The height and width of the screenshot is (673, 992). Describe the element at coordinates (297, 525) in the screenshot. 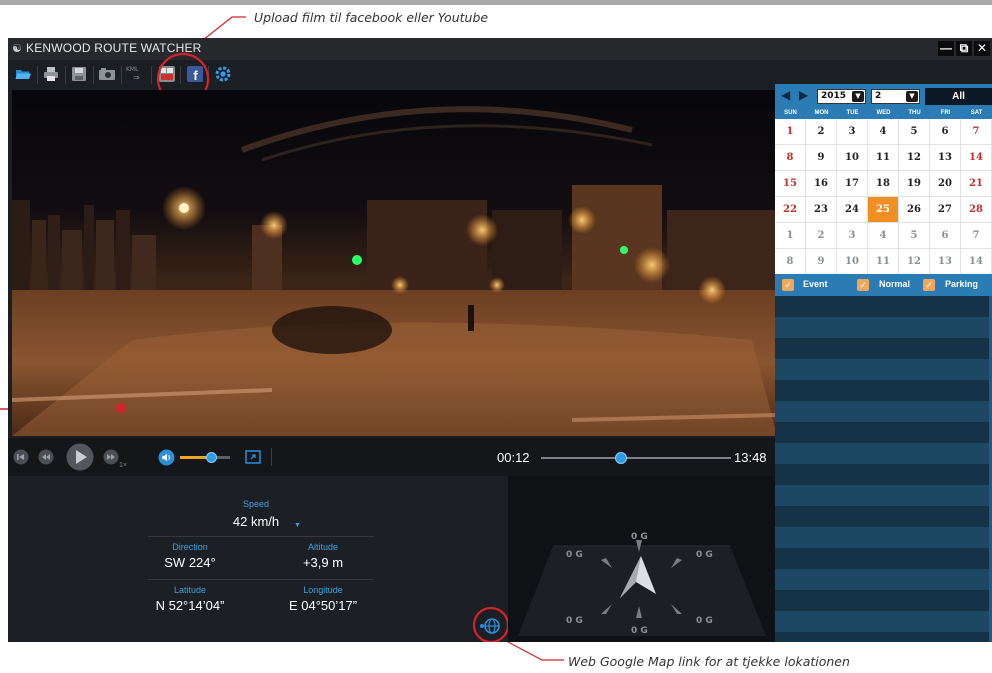

I see `speed-dropdown-icon: ▼` at that location.